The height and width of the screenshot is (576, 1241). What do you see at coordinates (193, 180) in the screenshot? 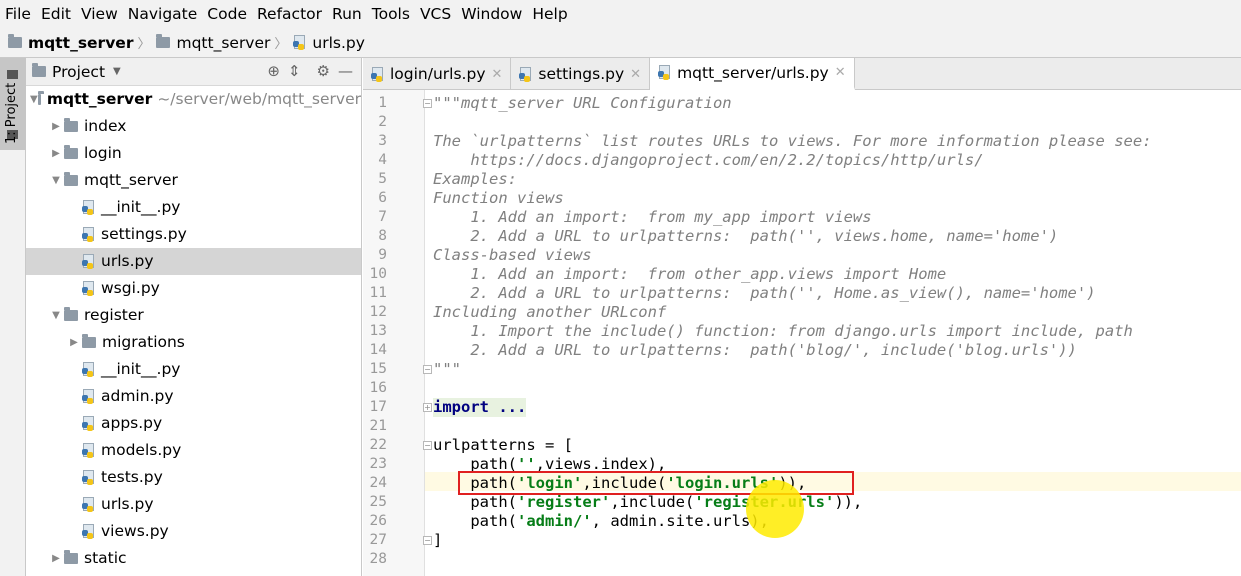
I see `tree-folder: ▼ mqtt_server` at bounding box center [193, 180].